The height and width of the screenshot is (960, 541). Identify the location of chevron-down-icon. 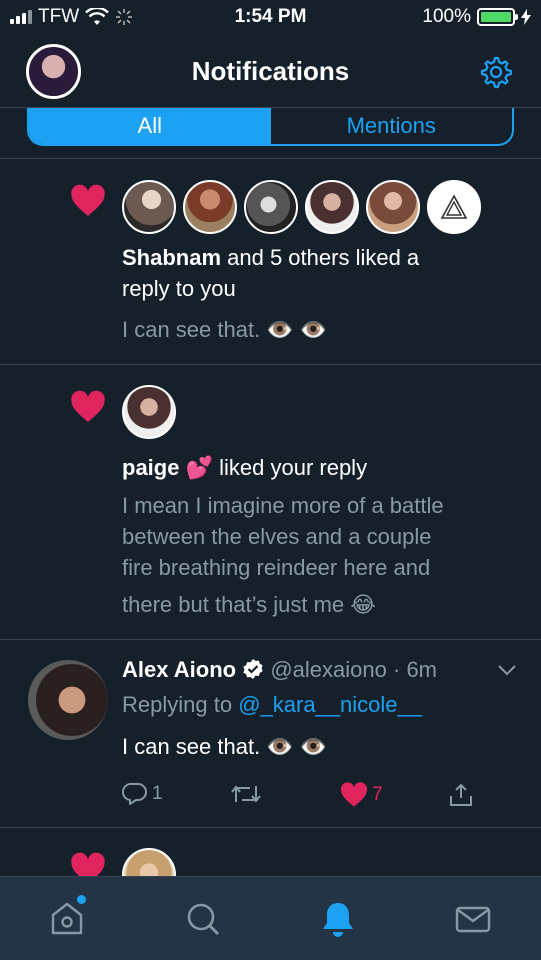
(507, 670).